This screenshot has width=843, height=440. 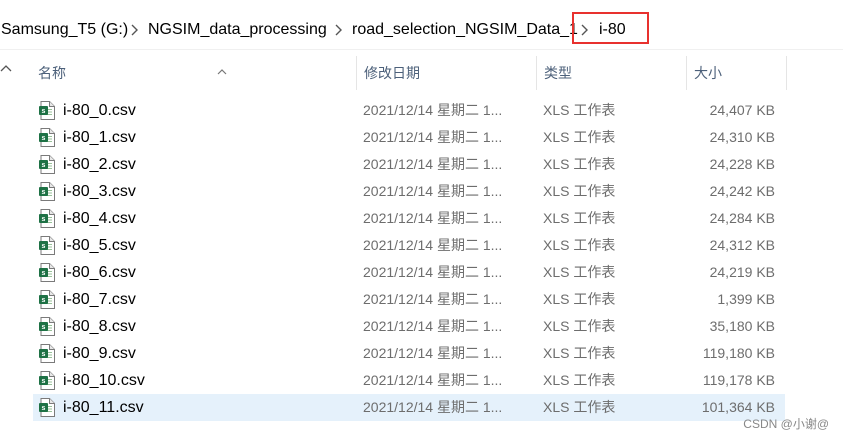 I want to click on file-size: 24,310 KB, so click(x=742, y=137).